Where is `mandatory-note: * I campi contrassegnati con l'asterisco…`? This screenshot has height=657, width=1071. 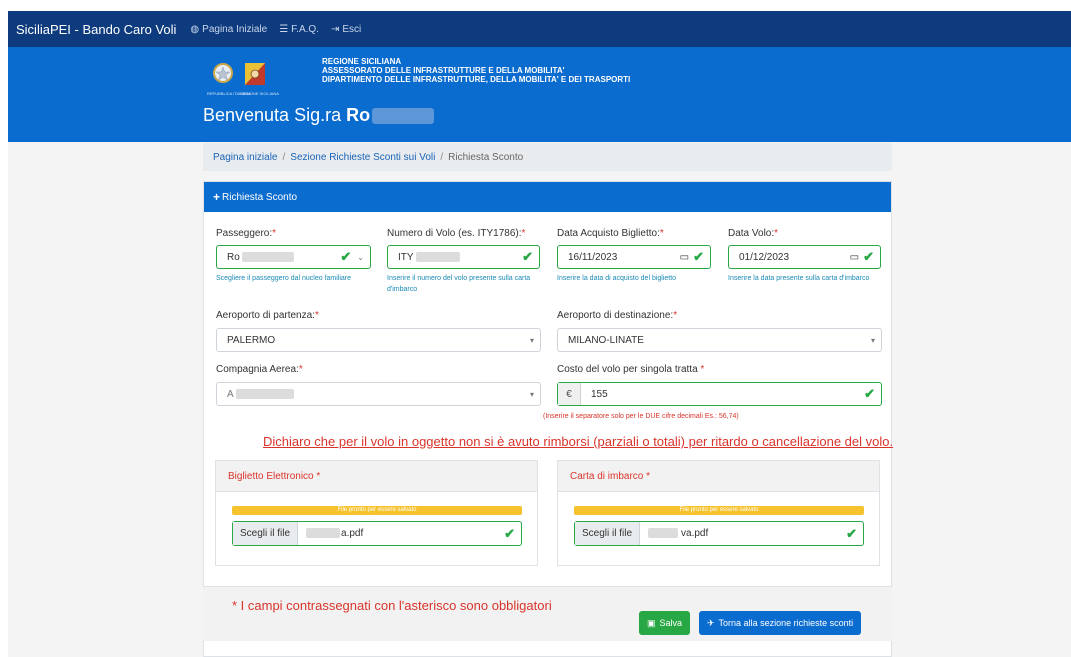 mandatory-note: * I campi contrassegnati con l'asterisco… is located at coordinates (392, 605).